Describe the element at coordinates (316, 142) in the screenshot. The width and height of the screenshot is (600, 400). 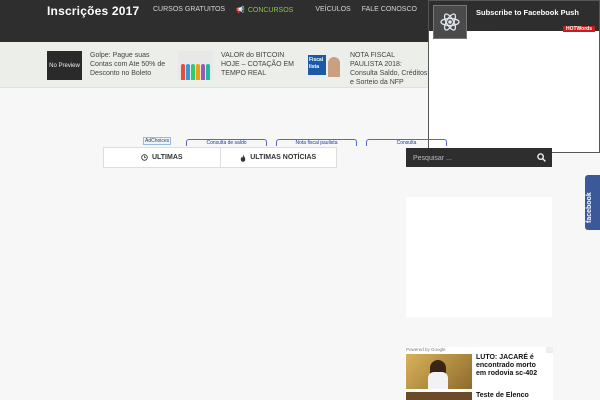
I see `ad-link: Nota fiscal paulista` at that location.